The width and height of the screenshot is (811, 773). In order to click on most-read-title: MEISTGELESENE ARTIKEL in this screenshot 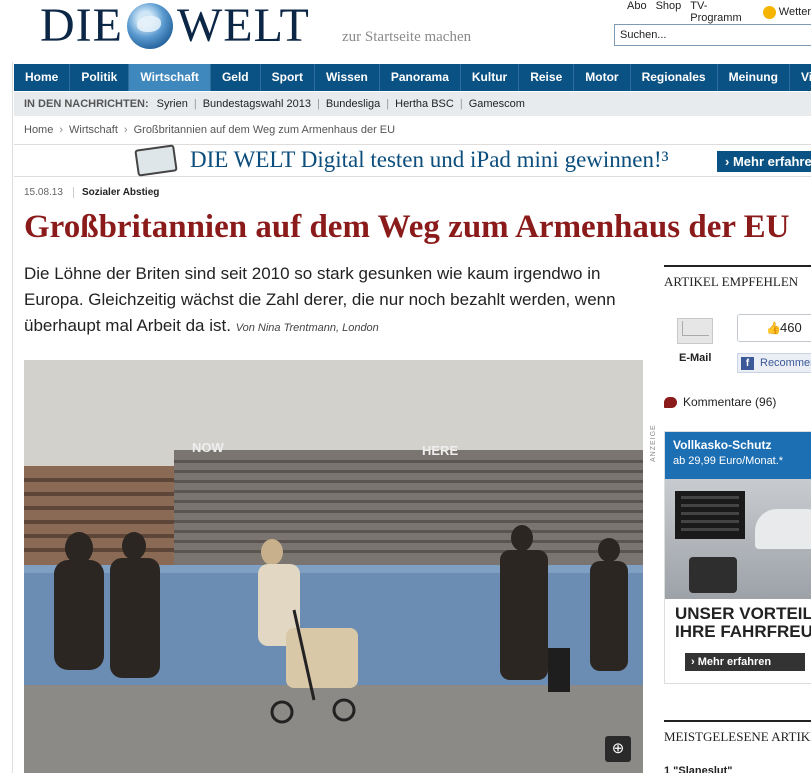, I will do `click(737, 732)`.